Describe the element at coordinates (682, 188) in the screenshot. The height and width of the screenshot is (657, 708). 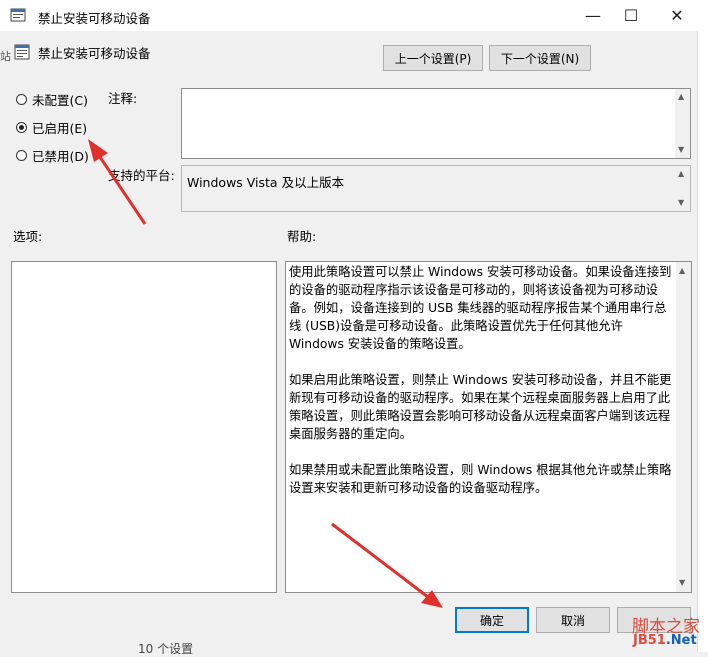
I see `platform-scrollbar: ▲ ▼` at that location.